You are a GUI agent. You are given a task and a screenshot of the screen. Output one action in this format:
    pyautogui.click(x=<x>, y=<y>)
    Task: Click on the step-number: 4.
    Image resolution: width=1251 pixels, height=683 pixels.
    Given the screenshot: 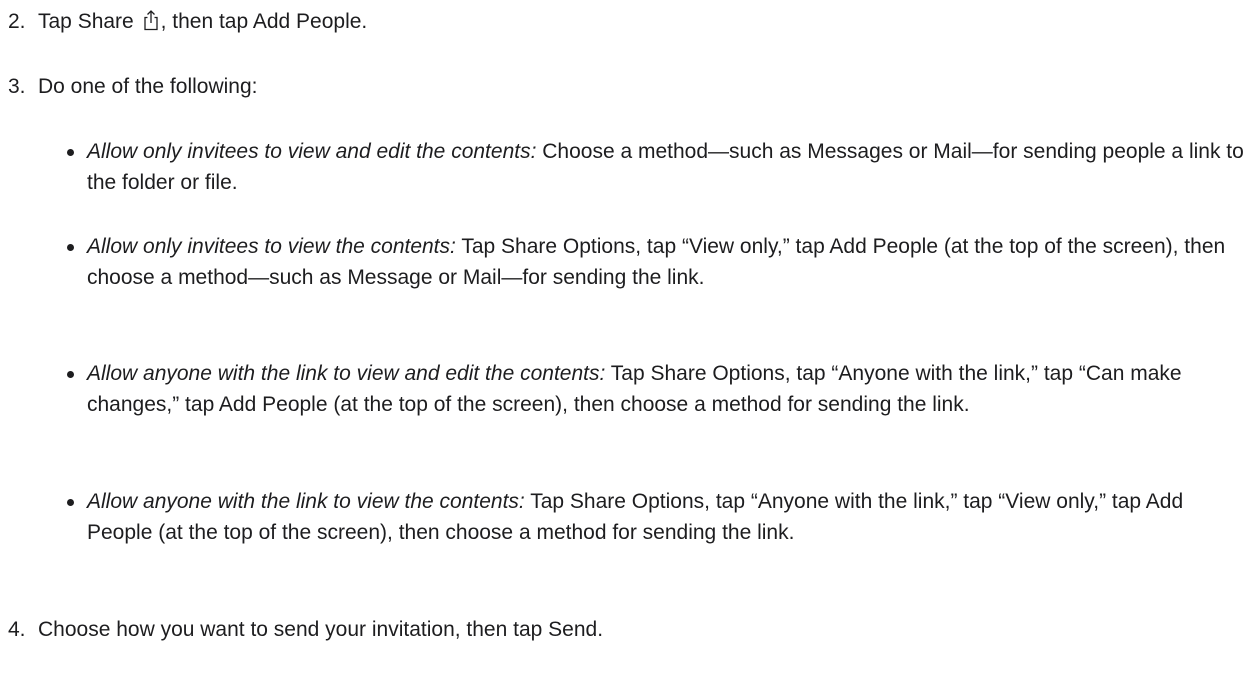 What is the action you would take?
    pyautogui.click(x=17, y=629)
    